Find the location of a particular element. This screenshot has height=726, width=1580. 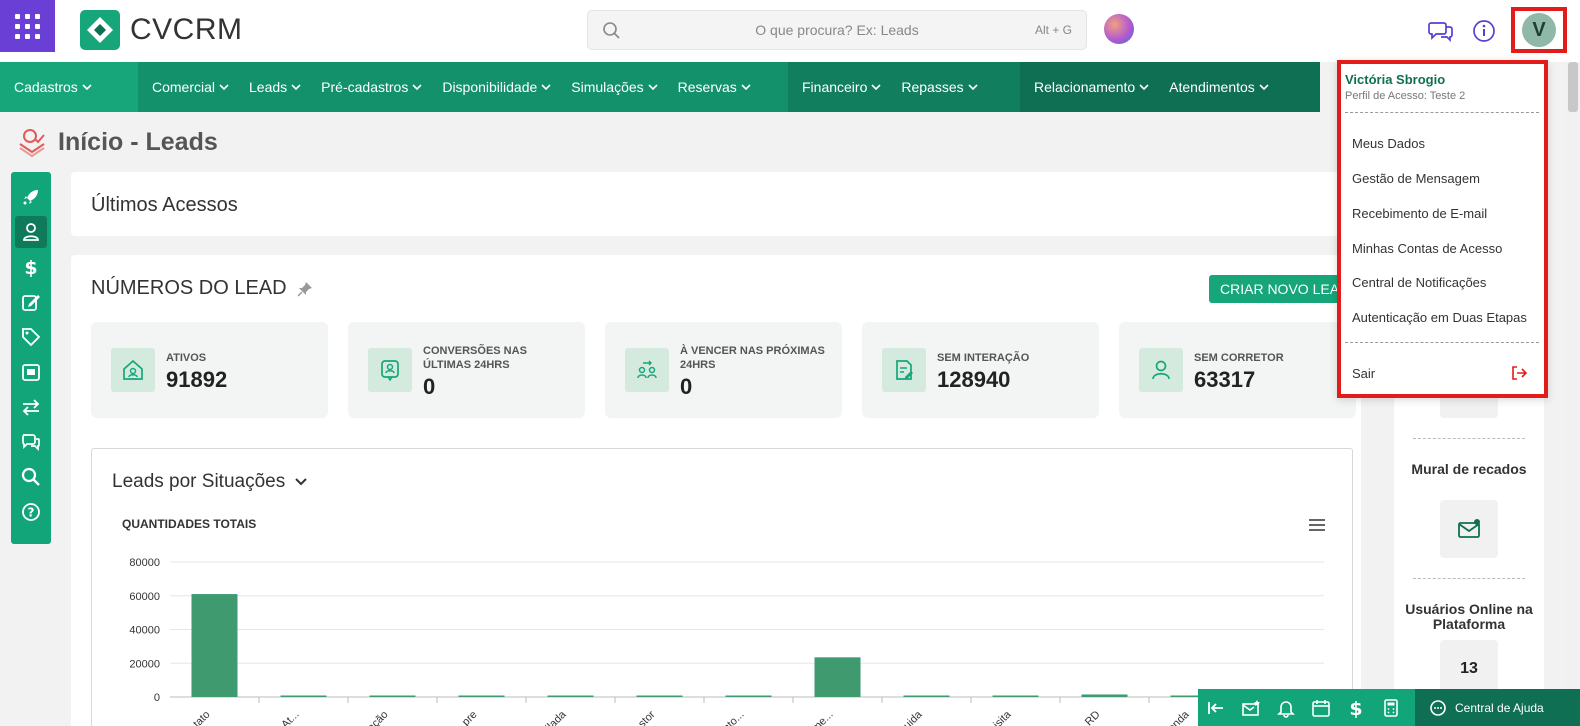

user-avatar-button: V is located at coordinates (1539, 30).